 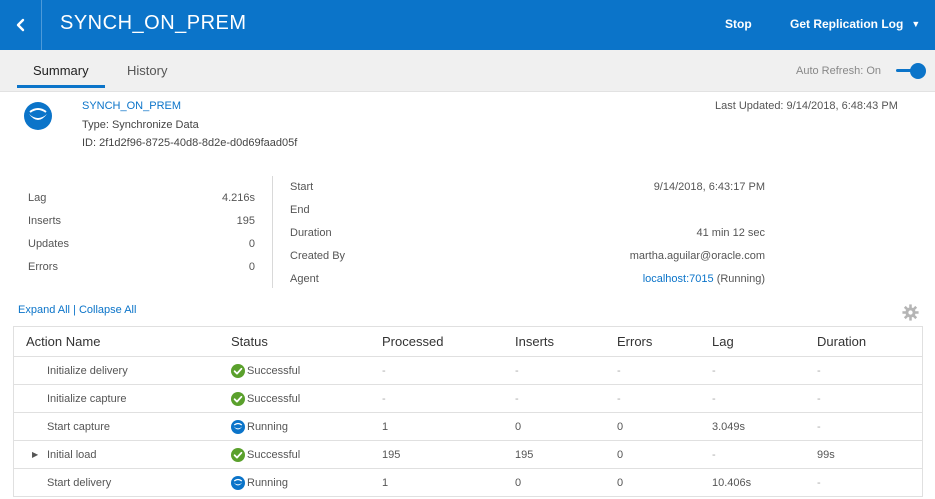 What do you see at coordinates (318, 256) in the screenshot?
I see `created-by-label: Created By` at bounding box center [318, 256].